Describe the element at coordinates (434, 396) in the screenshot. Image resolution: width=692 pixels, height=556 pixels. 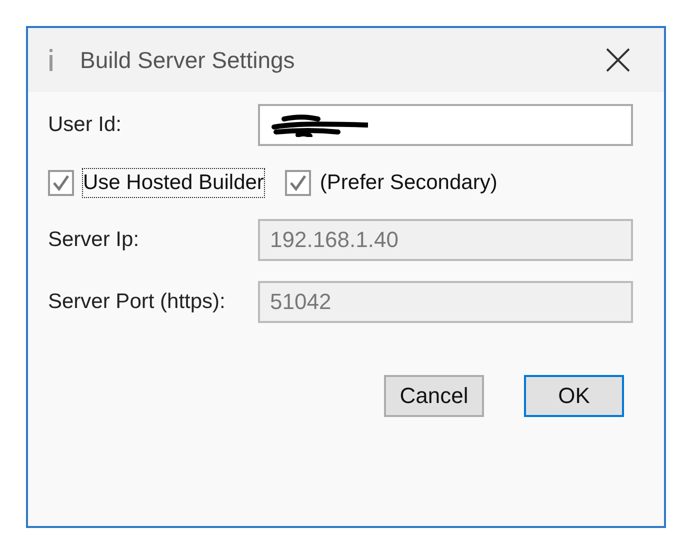
I see `dialog-button: Cancel` at that location.